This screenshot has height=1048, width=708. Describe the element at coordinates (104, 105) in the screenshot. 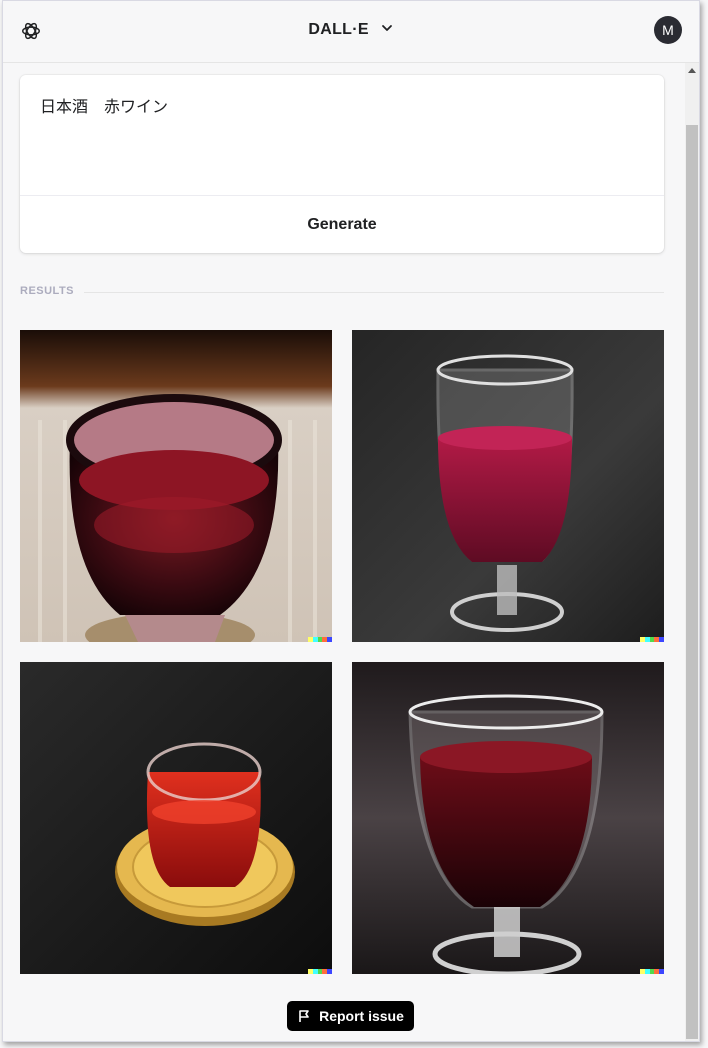

I see `prompt-input: 日本酒 赤ワイン` at that location.